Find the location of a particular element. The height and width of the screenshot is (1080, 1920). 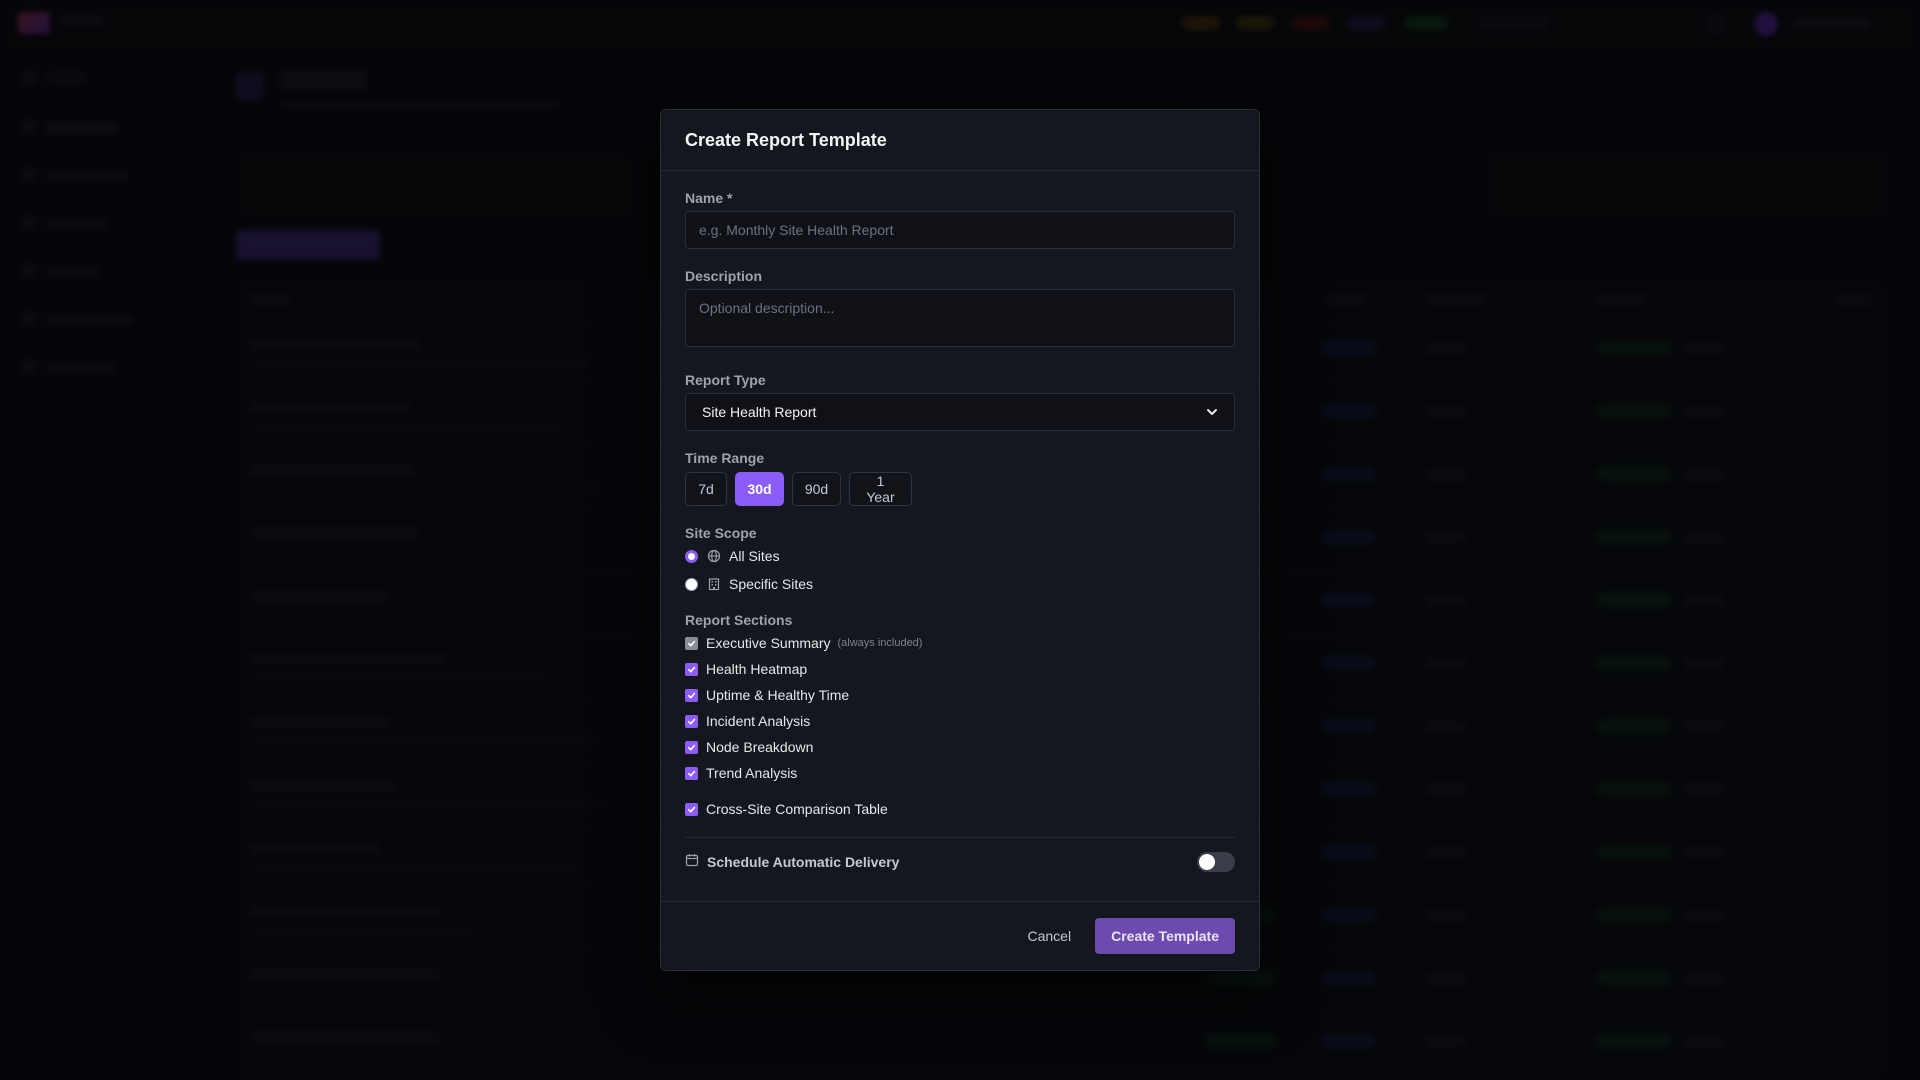

all-sites-label: All Sites is located at coordinates (754, 556).